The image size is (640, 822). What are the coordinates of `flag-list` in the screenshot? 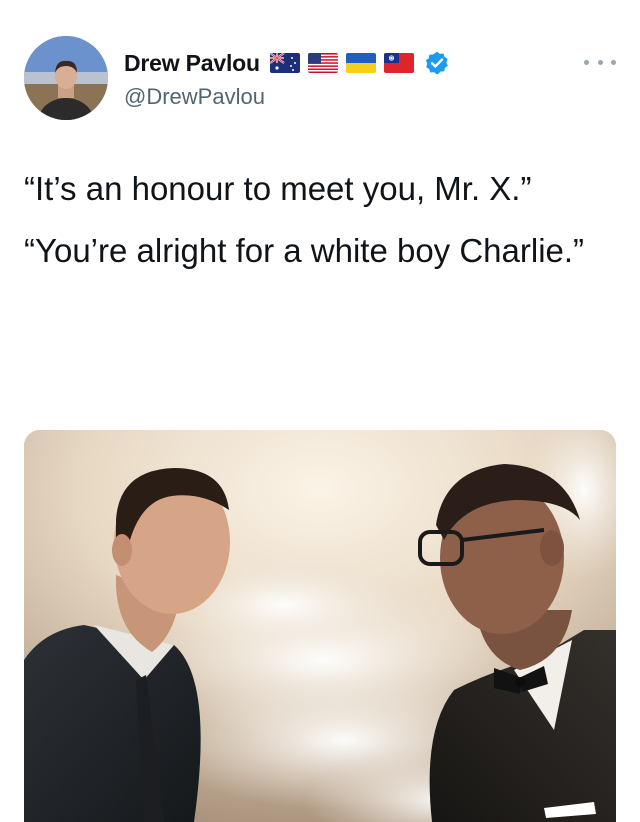 It's located at (345, 63).